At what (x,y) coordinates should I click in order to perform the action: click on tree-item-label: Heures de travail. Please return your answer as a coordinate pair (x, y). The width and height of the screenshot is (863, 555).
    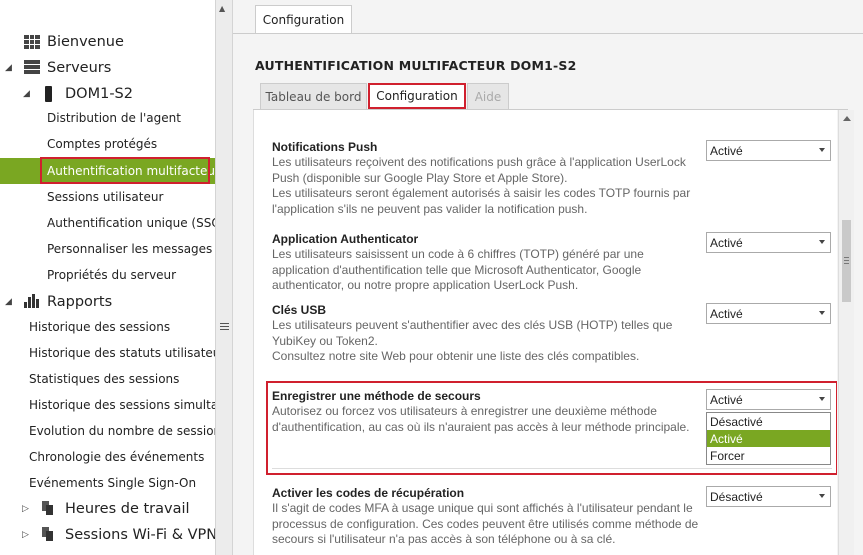
    Looking at the image, I should click on (127, 509).